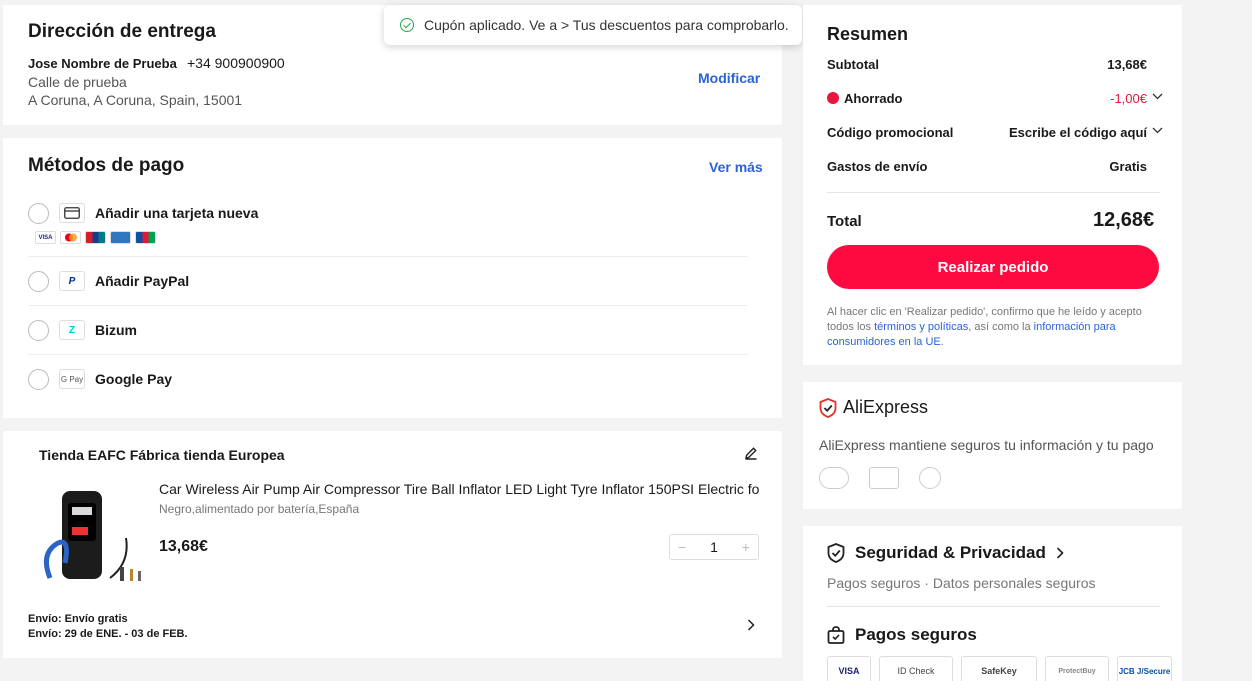 This screenshot has height=681, width=1252. Describe the element at coordinates (95, 538) in the screenshot. I see `product-image` at that location.